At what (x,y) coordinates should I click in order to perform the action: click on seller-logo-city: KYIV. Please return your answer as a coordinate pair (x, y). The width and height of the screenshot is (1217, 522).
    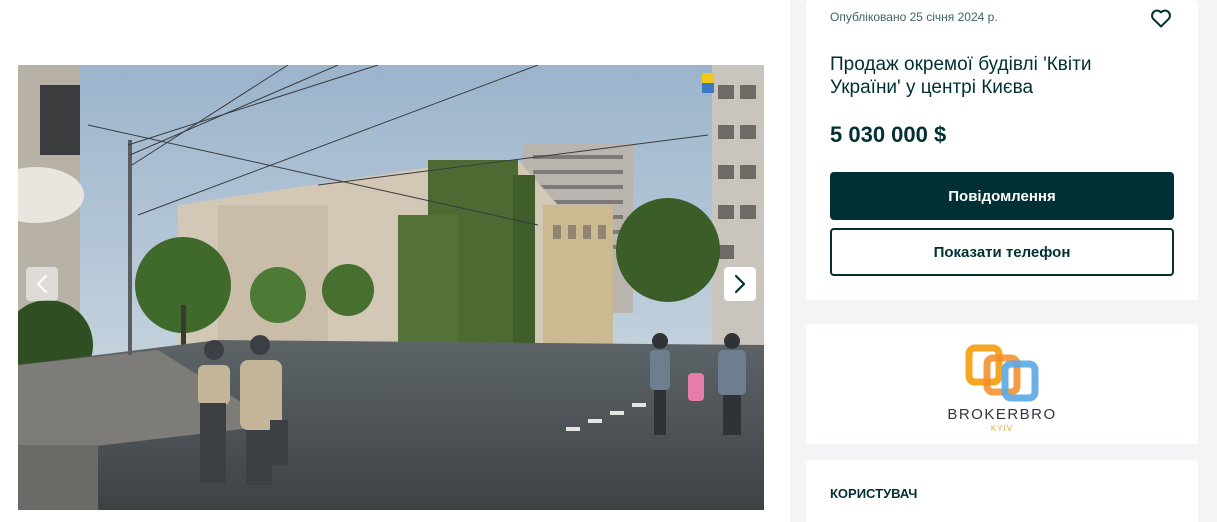
    Looking at the image, I should click on (1002, 428).